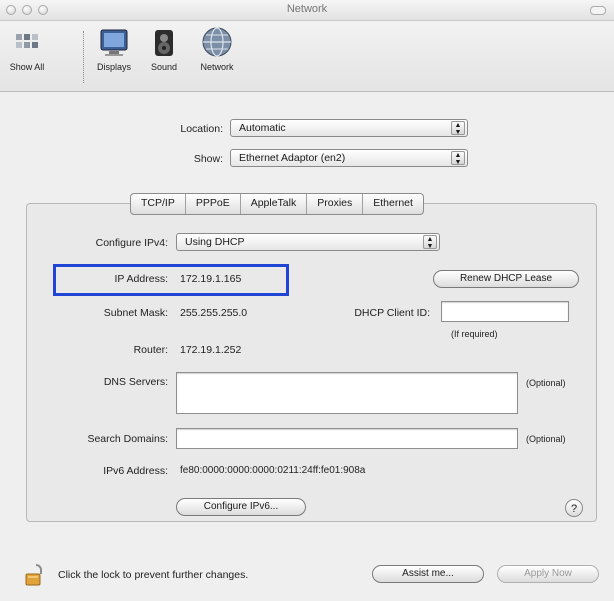 Image resolution: width=614 pixels, height=601 pixels. Describe the element at coordinates (217, 42) in the screenshot. I see `network-icon` at that location.